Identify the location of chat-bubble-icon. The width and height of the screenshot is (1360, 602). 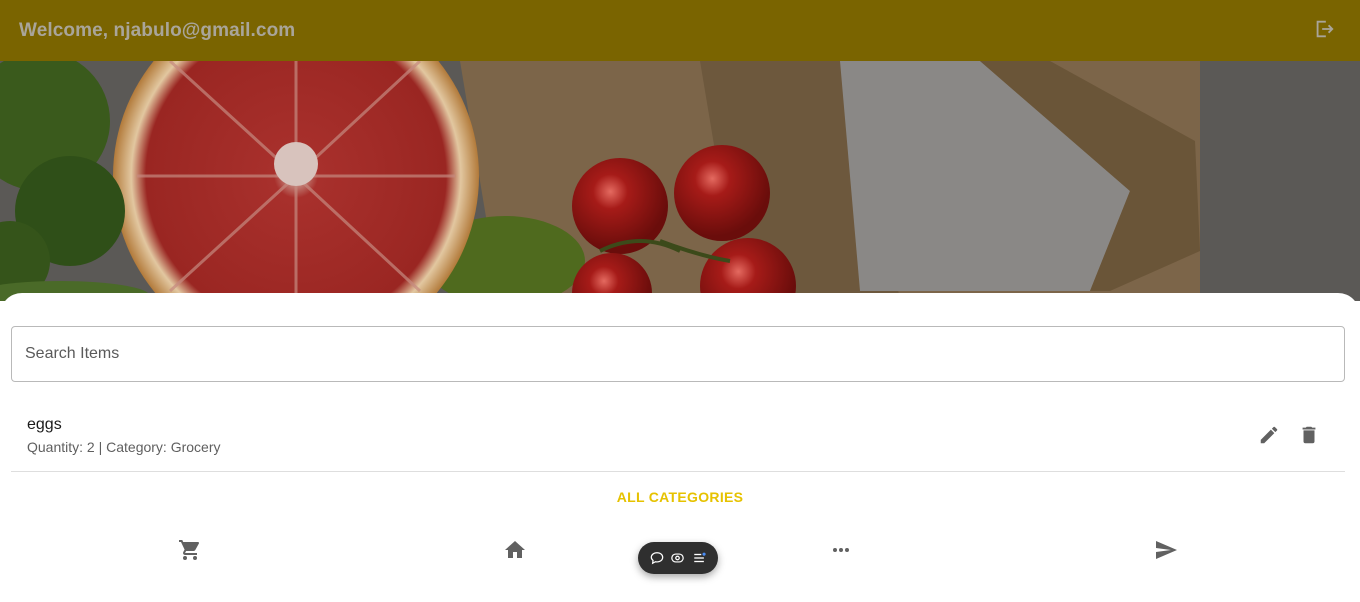
(656, 558).